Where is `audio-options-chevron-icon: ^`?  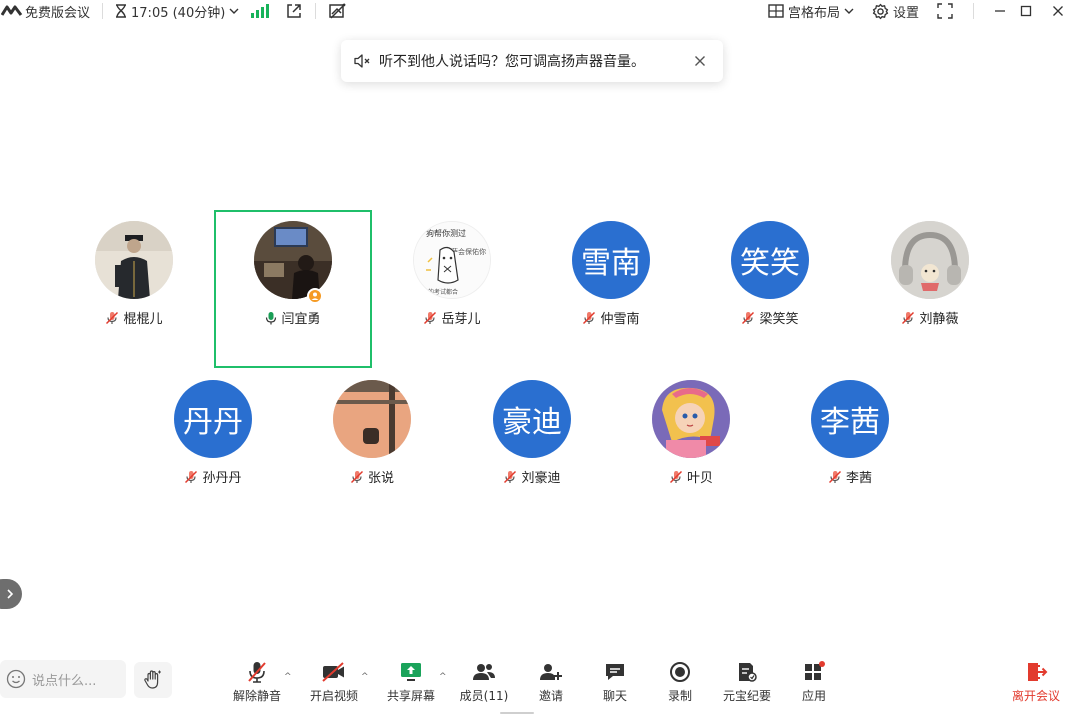 audio-options-chevron-icon: ^ is located at coordinates (288, 677).